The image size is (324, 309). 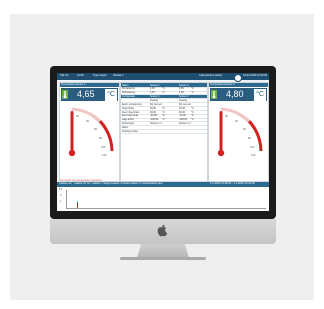 I want to click on status-indicator-icon, so click(x=238, y=77).